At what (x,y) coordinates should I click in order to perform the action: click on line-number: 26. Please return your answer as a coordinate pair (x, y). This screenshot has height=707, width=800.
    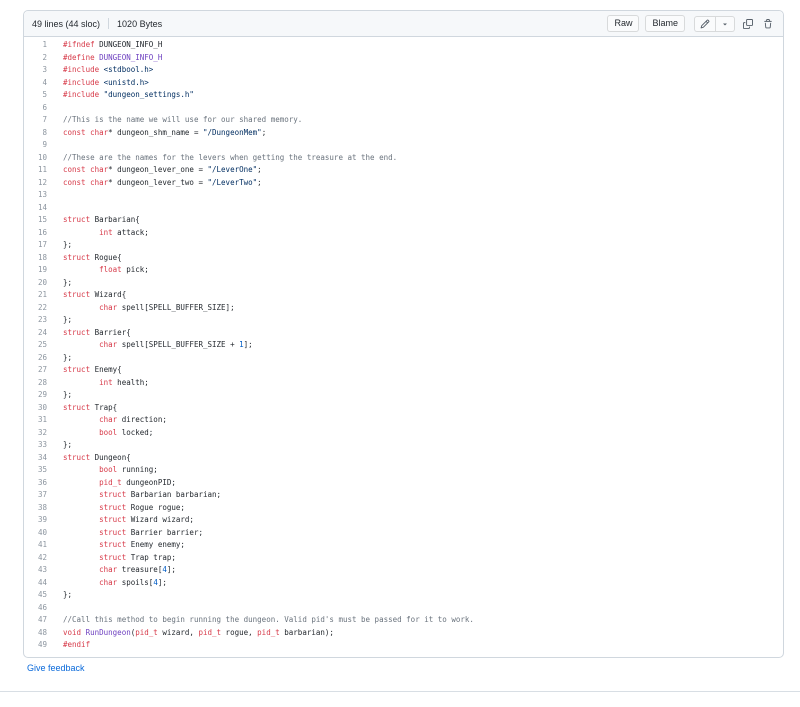
    Looking at the image, I should click on (35, 358).